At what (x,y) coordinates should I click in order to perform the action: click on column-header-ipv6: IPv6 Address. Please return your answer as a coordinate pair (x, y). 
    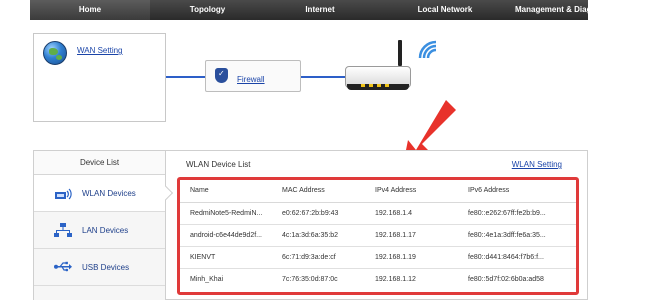
    Looking at the image, I should click on (517, 191).